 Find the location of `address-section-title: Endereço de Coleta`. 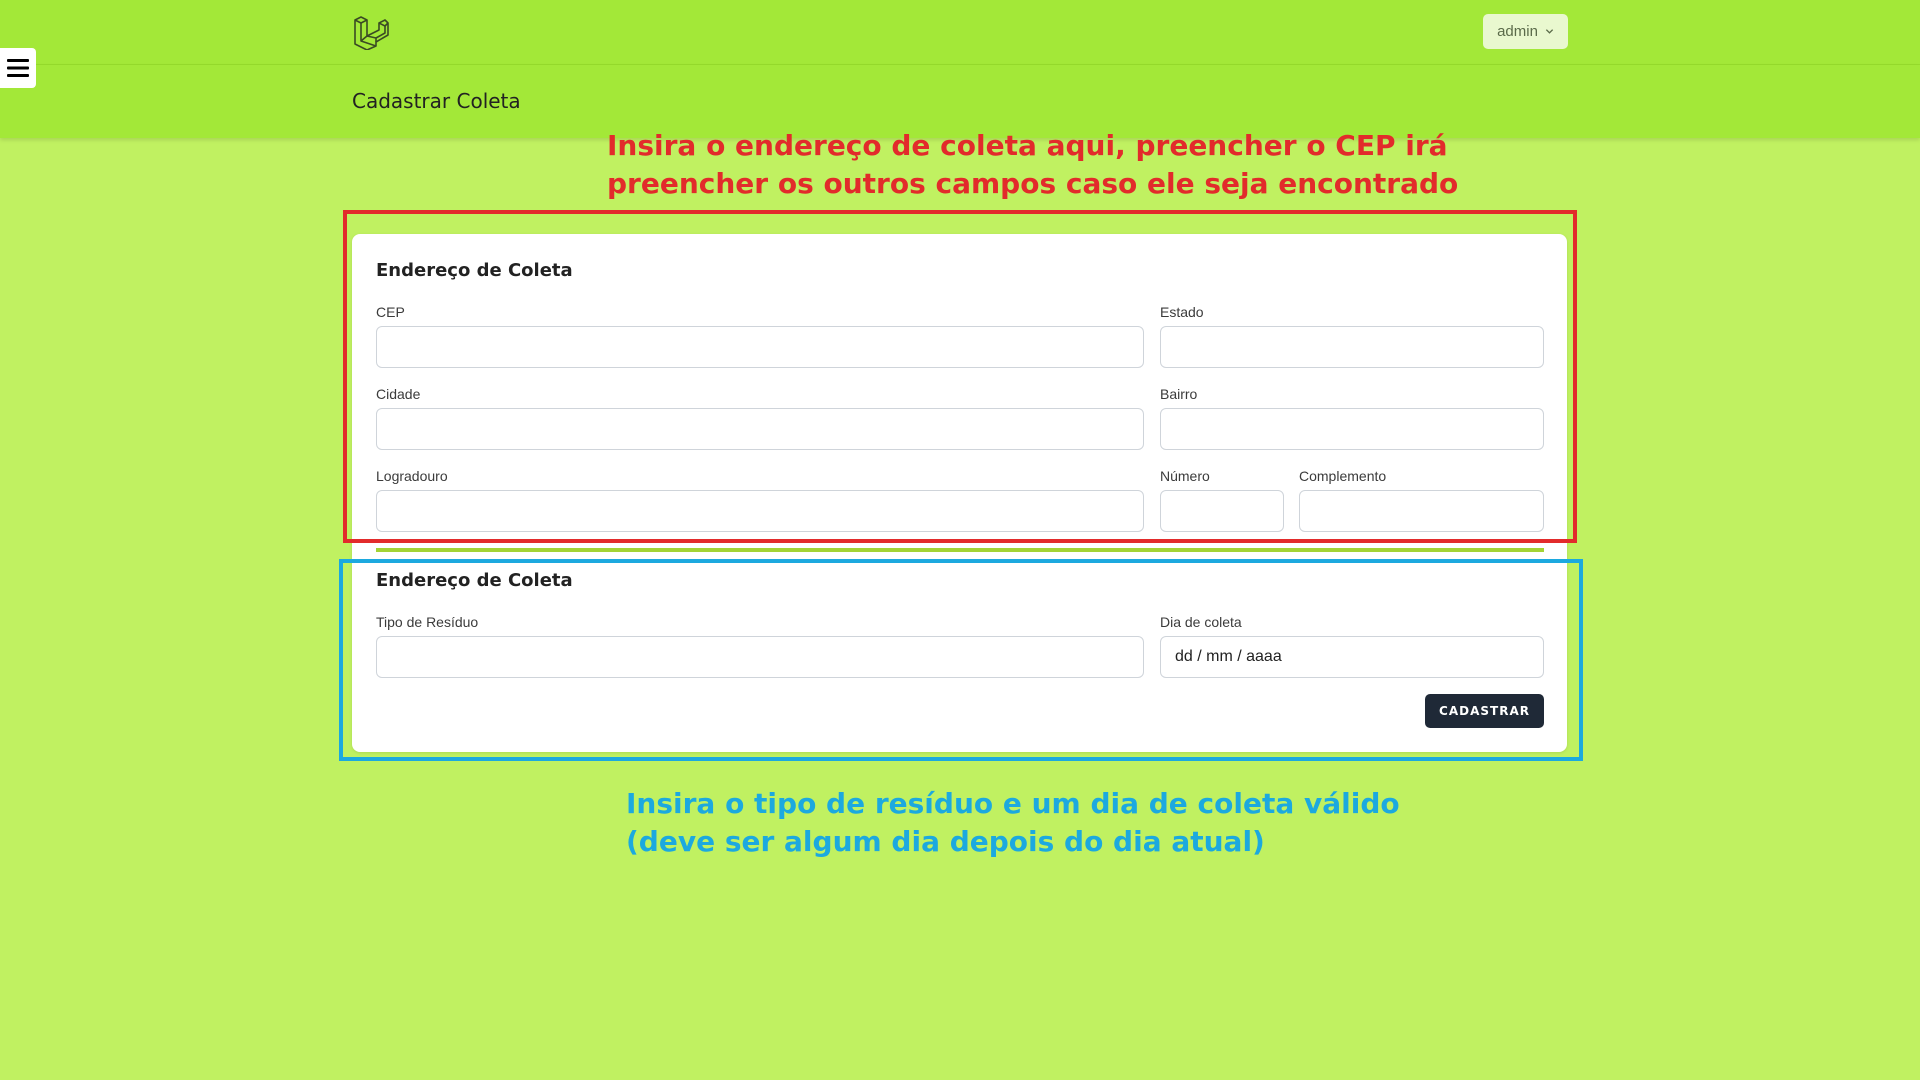

address-section-title: Endereço de Coleta is located at coordinates (474, 270).